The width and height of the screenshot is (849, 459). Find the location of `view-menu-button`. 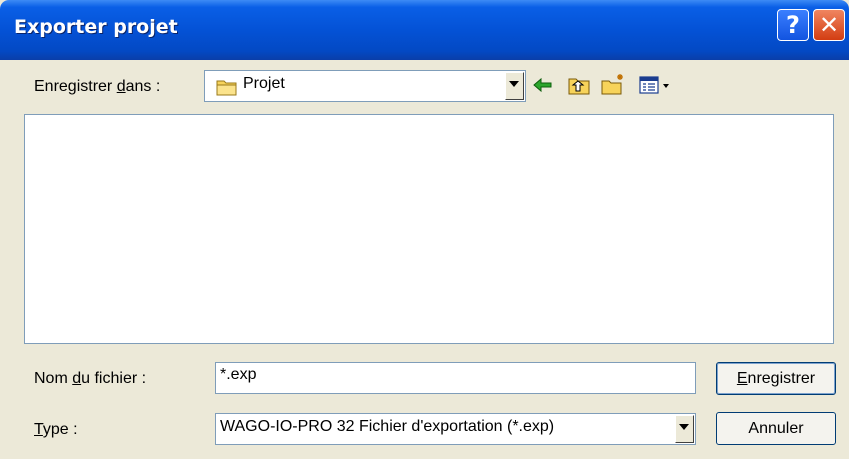

view-menu-button is located at coordinates (658, 85).